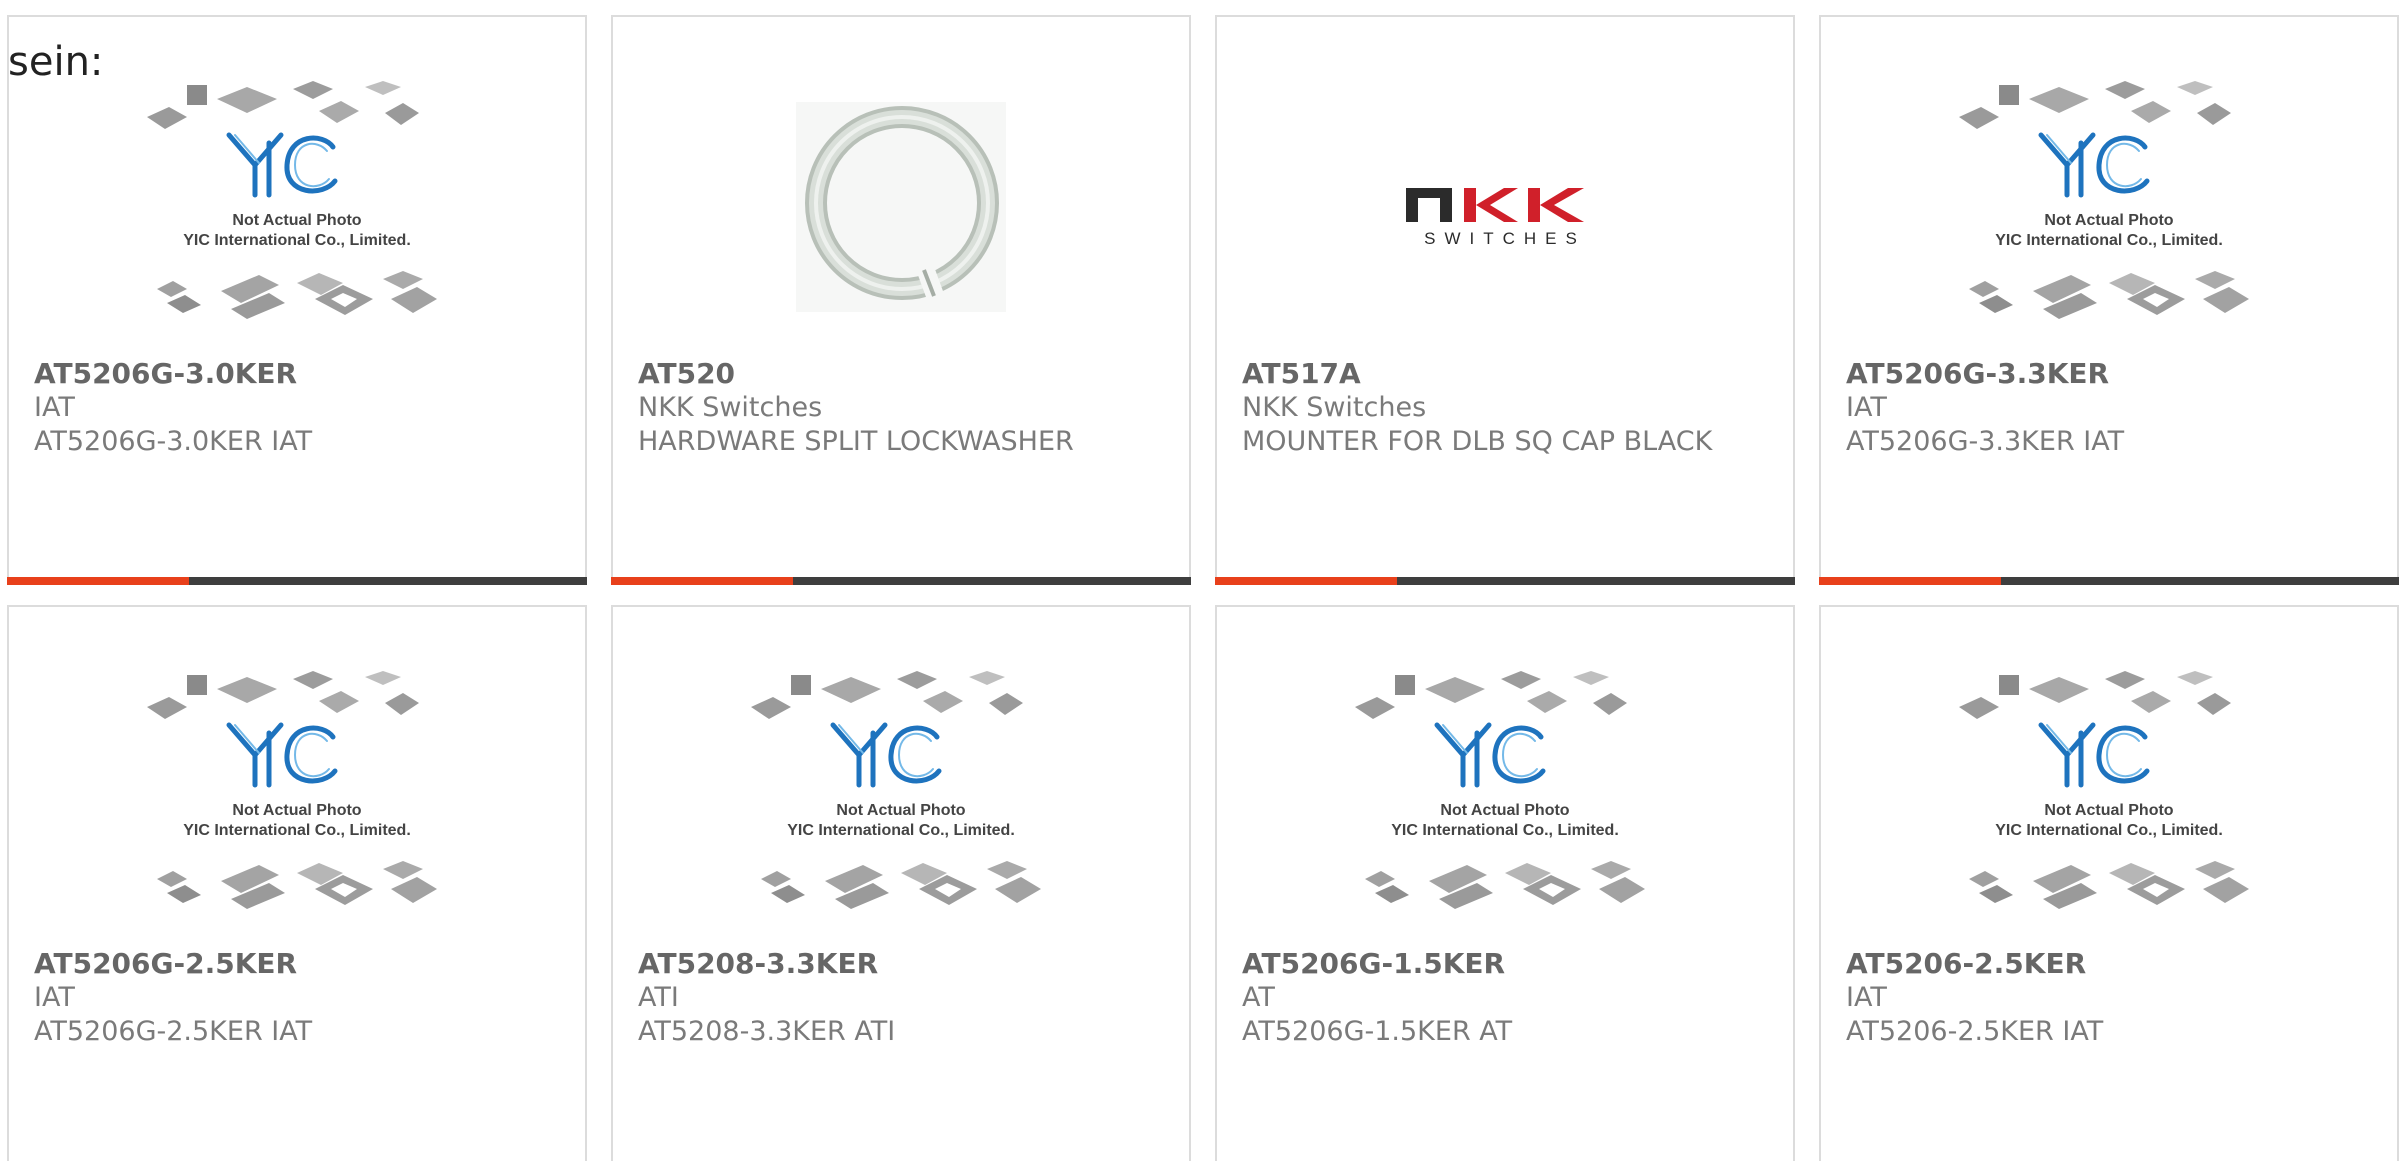  Describe the element at coordinates (294, 964) in the screenshot. I see `product-part-number: AT5206G-2.5KER` at that location.